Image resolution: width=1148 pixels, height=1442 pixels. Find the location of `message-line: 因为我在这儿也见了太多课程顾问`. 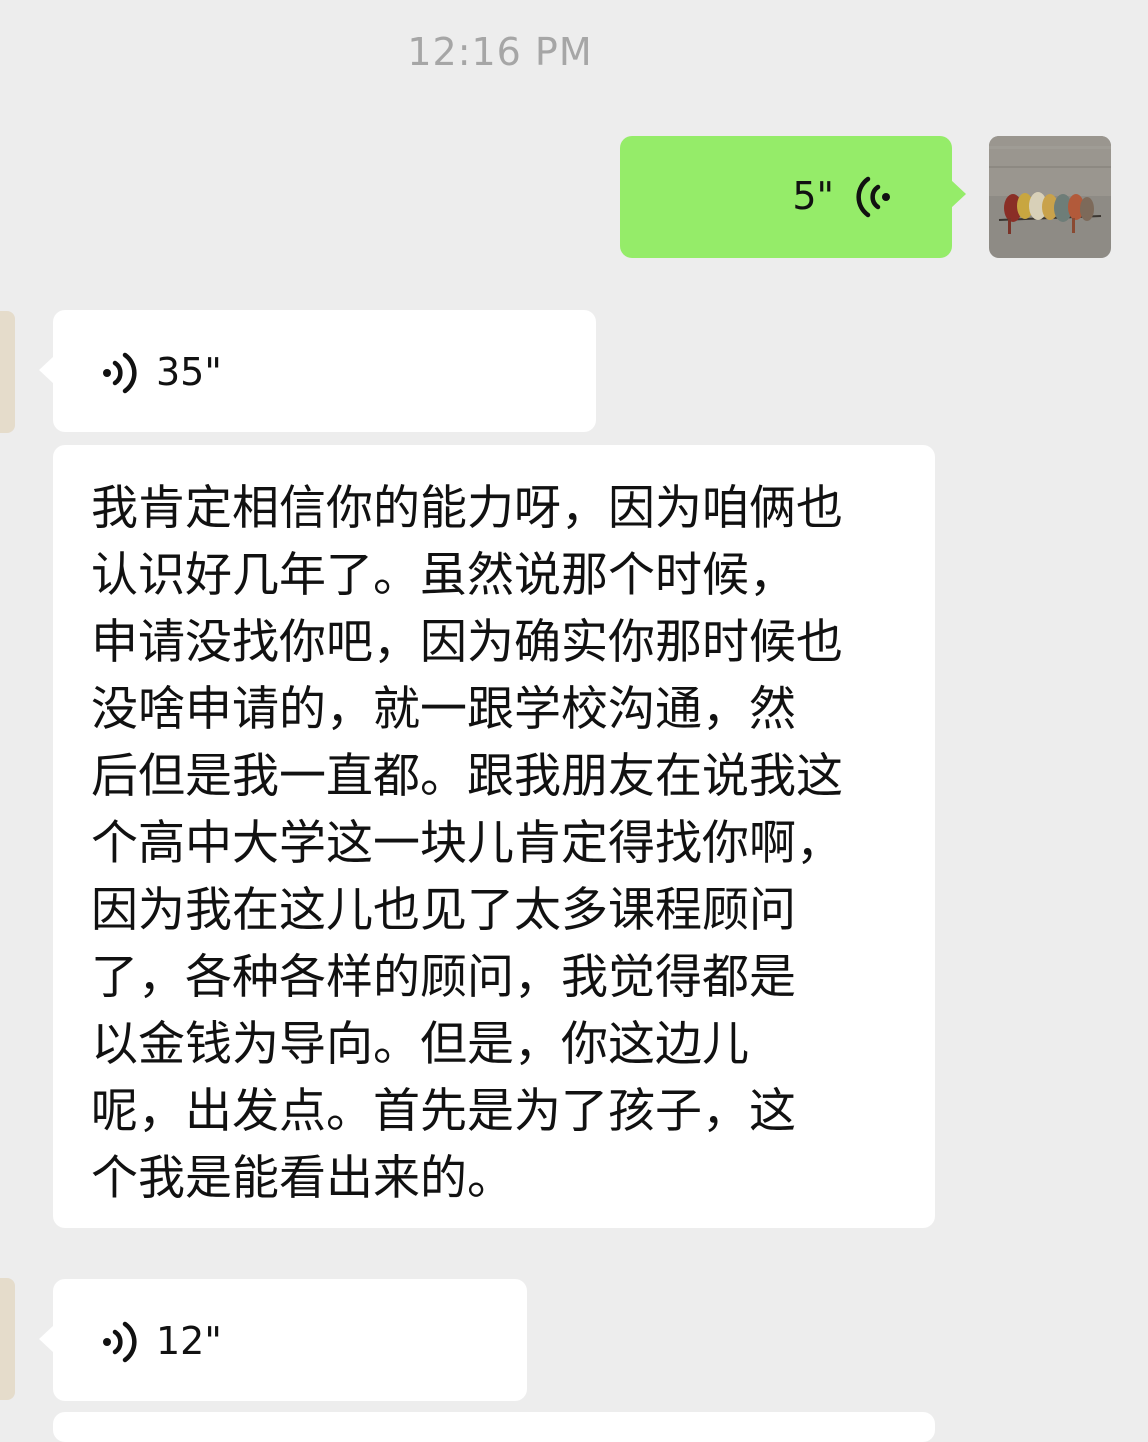

message-line: 因为我在这儿也见了太多课程顾问 is located at coordinates (443, 910).